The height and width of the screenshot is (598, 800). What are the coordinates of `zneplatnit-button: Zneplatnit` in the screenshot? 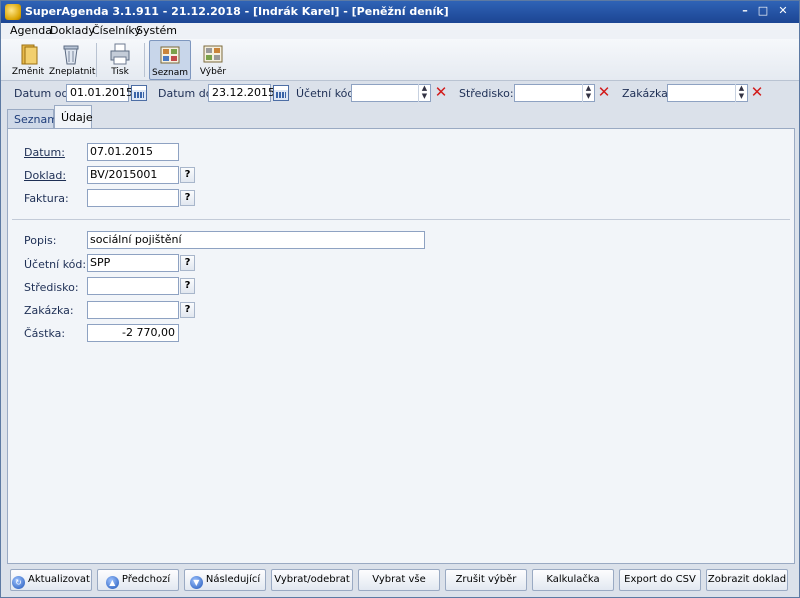 It's located at (72, 60).